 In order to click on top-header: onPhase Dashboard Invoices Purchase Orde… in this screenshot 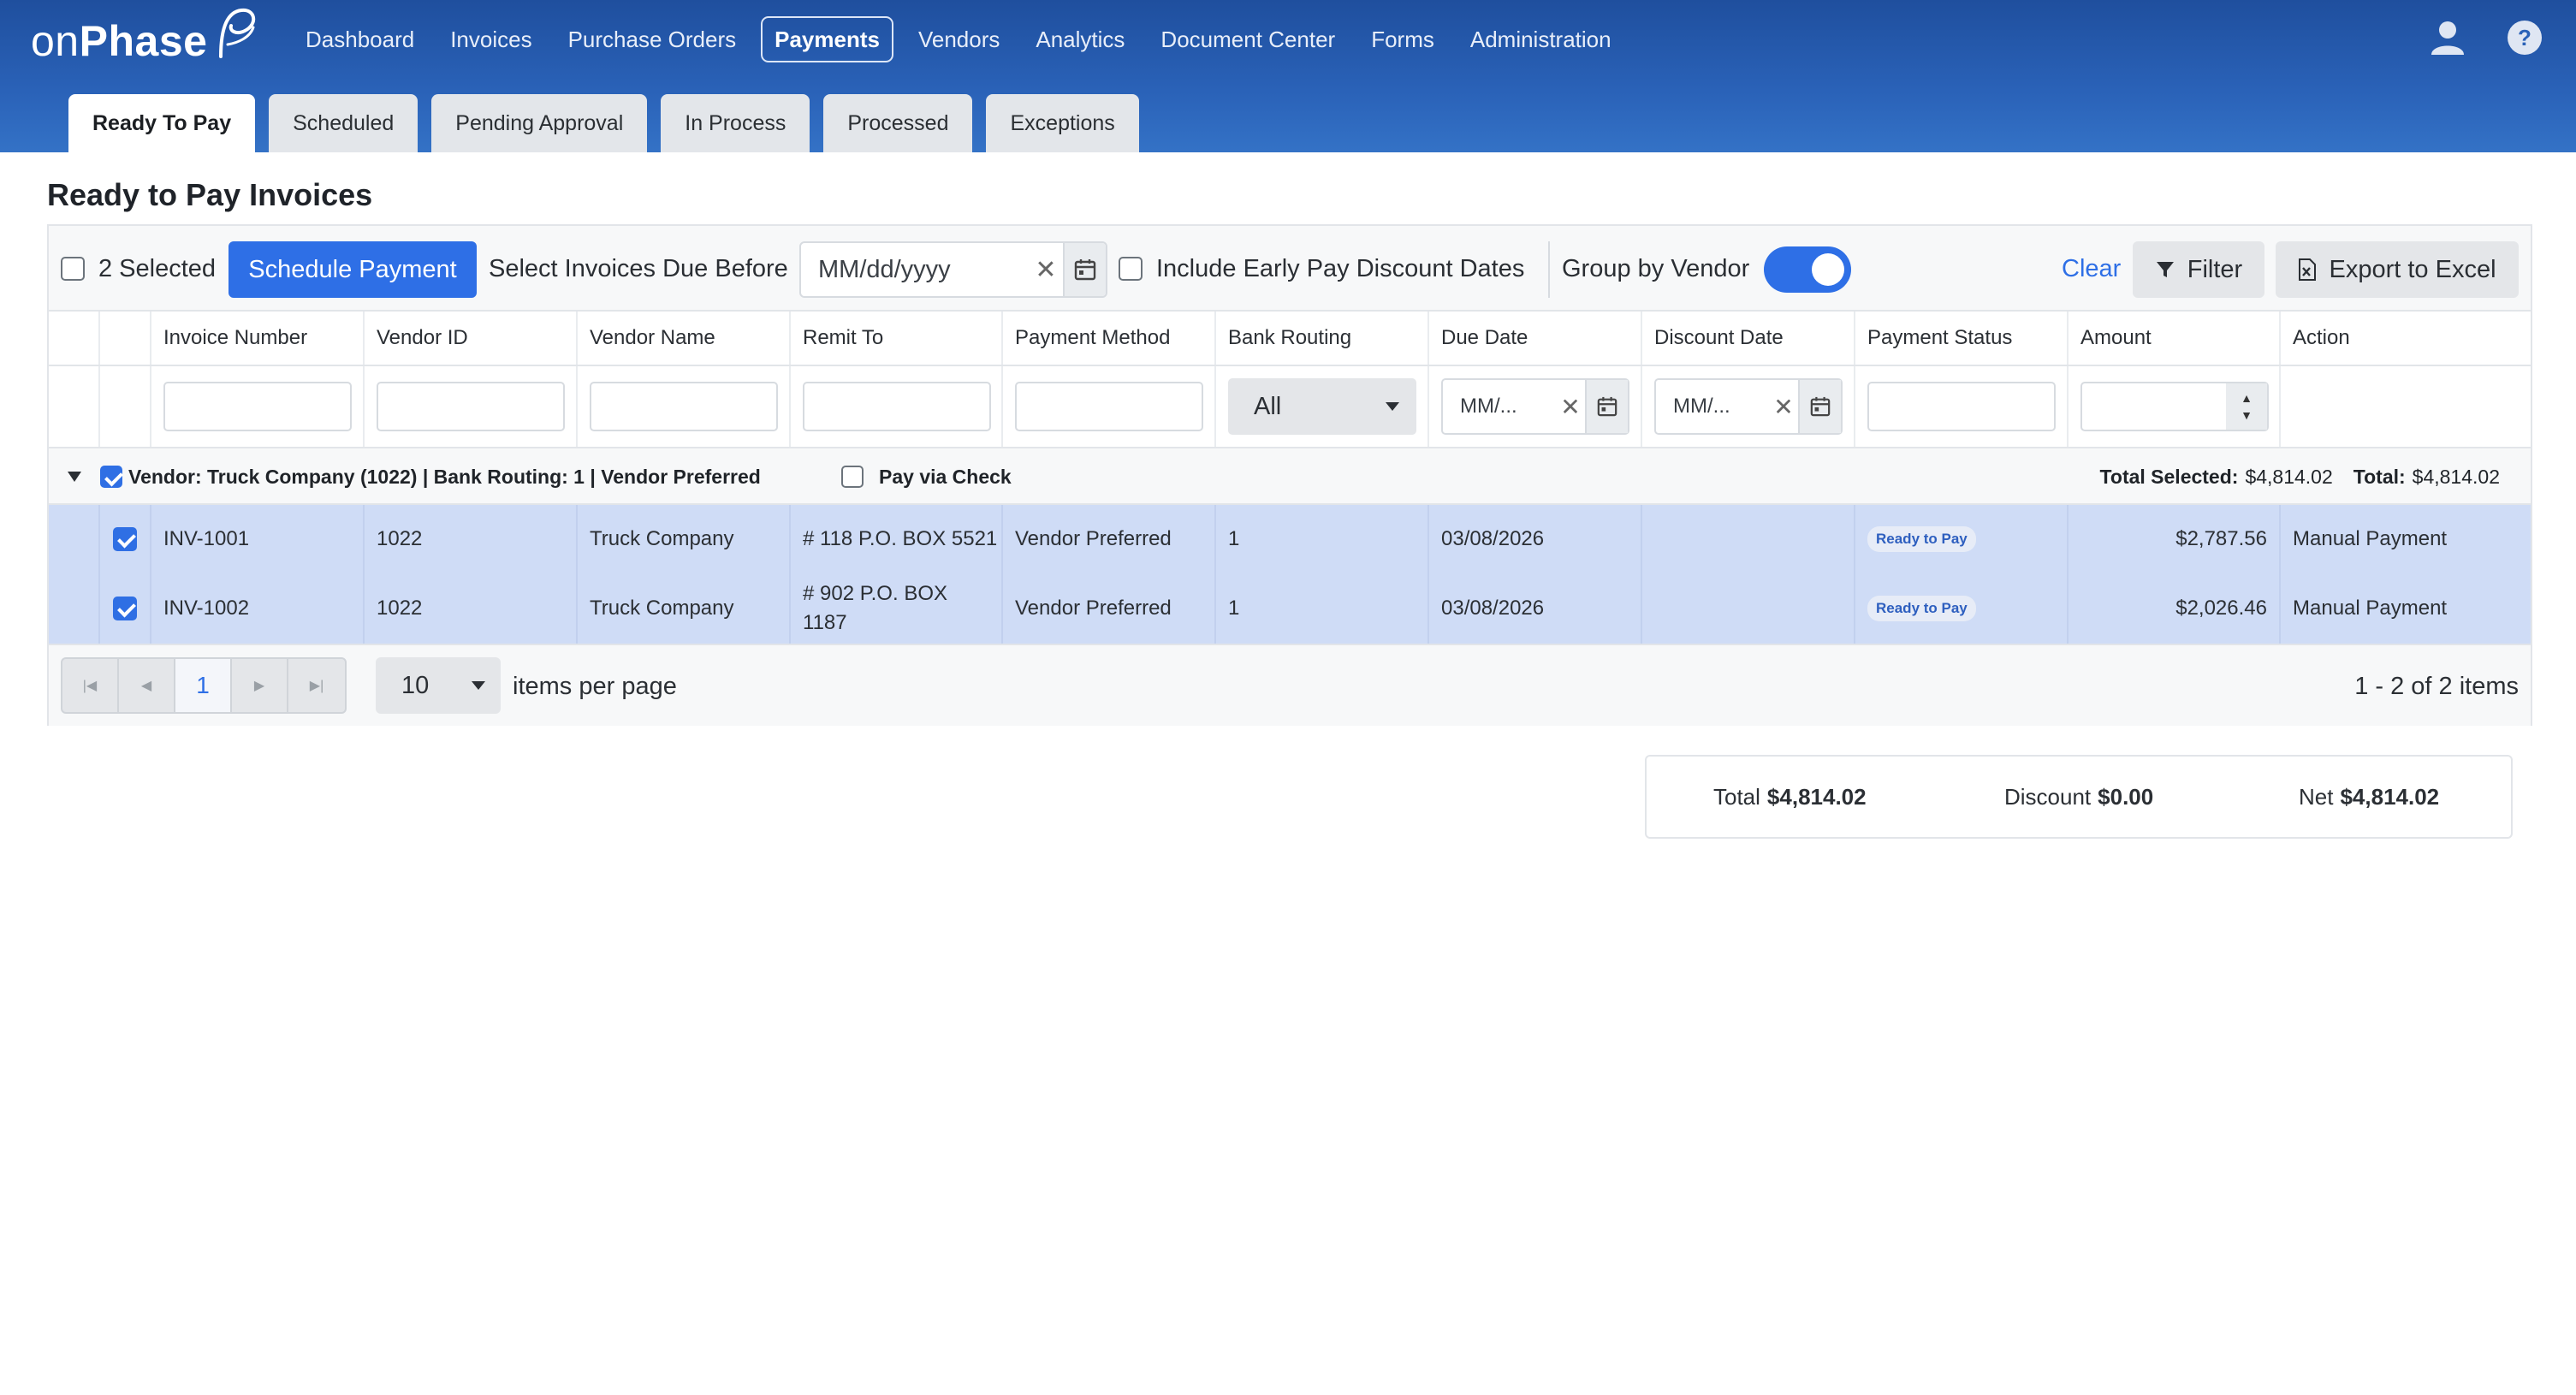, I will do `click(1288, 76)`.